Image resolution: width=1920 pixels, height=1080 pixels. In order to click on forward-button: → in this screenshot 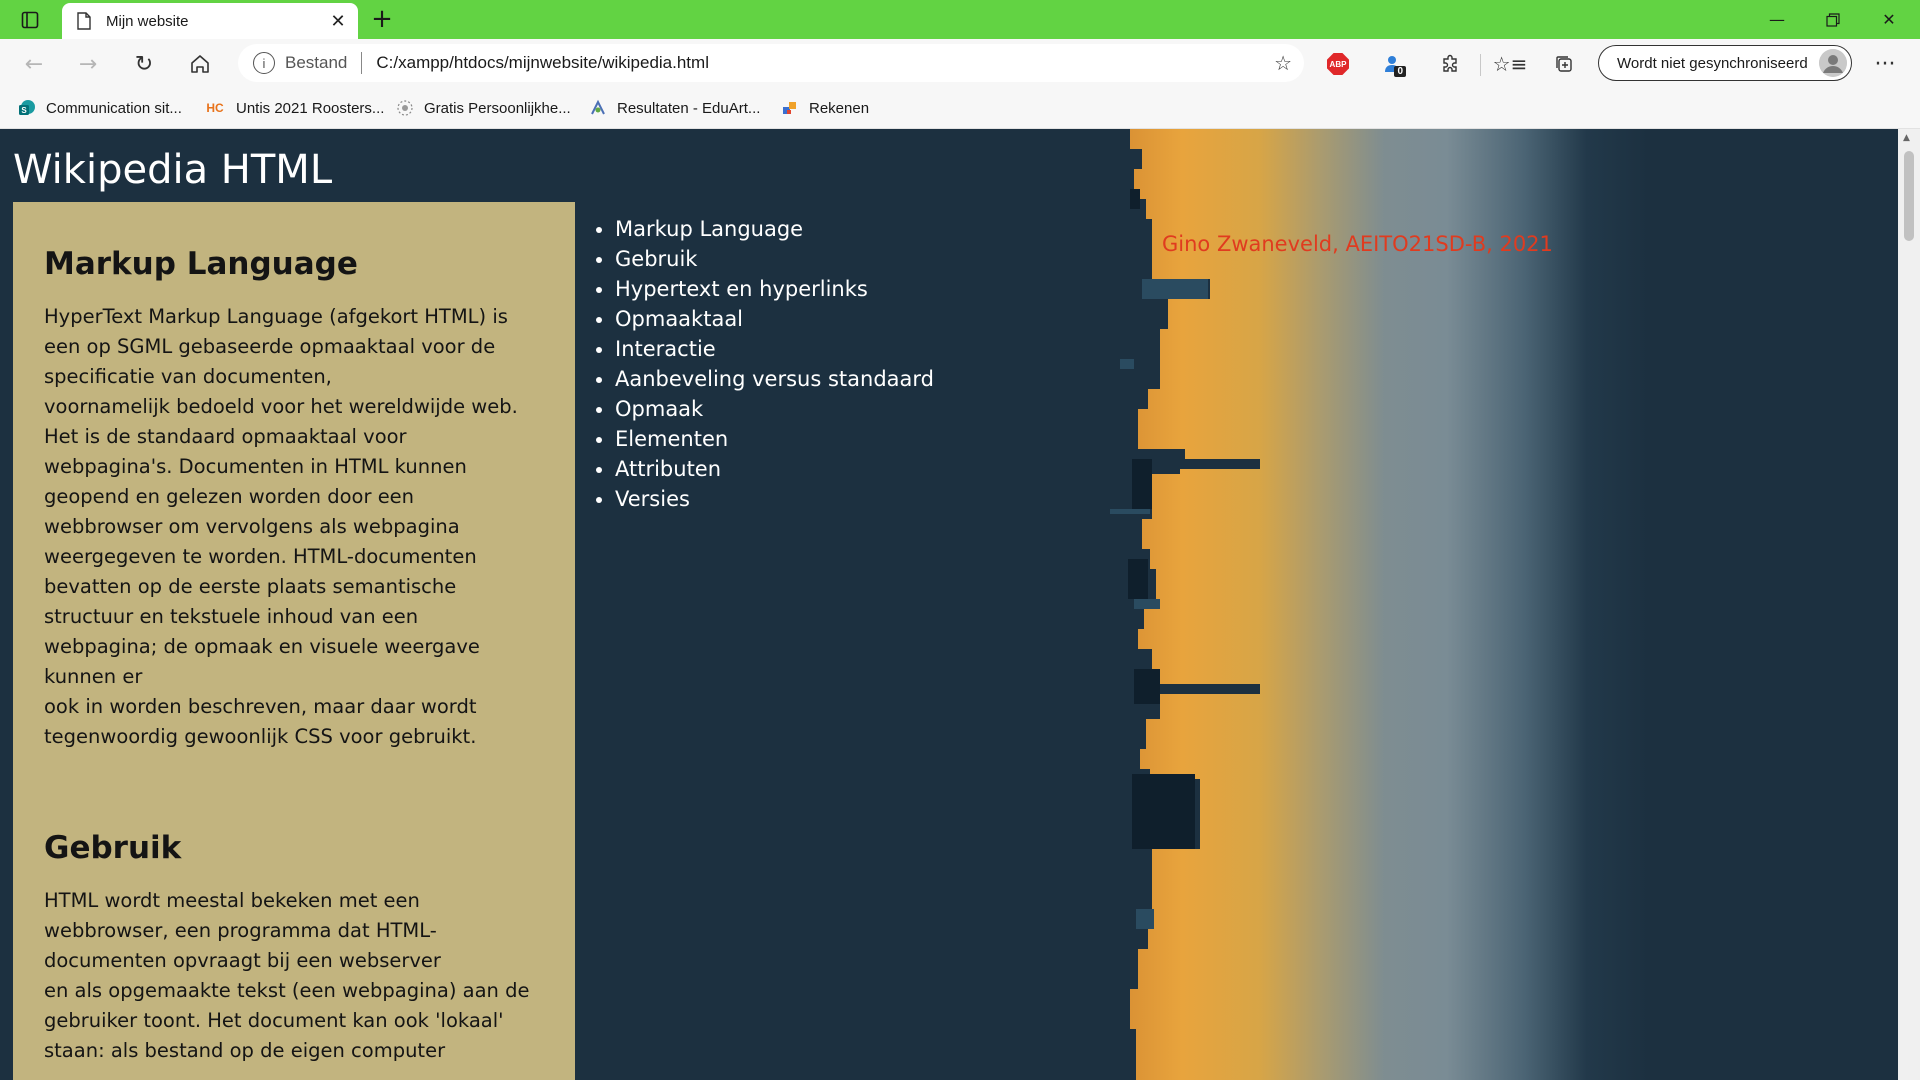, I will do `click(88, 64)`.